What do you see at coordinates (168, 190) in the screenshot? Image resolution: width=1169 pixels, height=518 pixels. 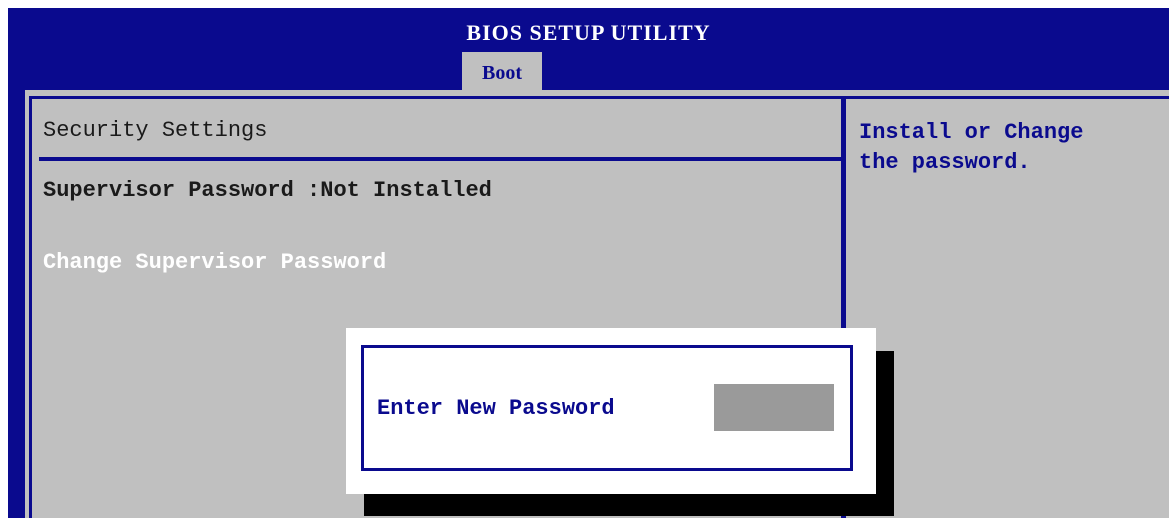 I see `supervisor-password-label: Supervisor Password` at bounding box center [168, 190].